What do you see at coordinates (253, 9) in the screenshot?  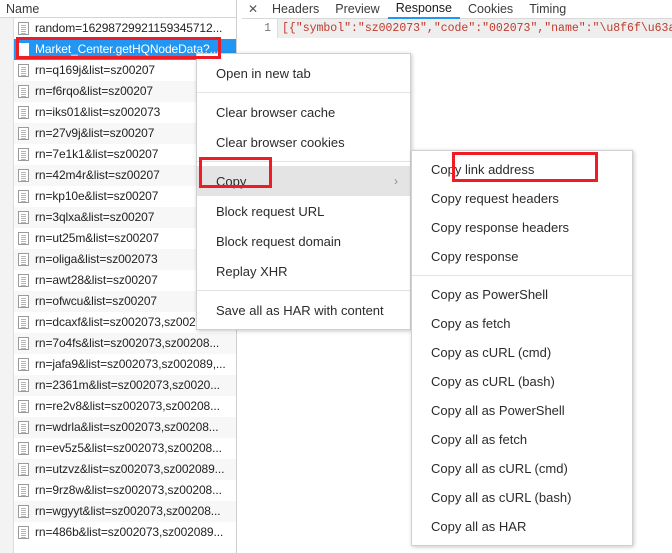 I see `close-icon: ✕` at bounding box center [253, 9].